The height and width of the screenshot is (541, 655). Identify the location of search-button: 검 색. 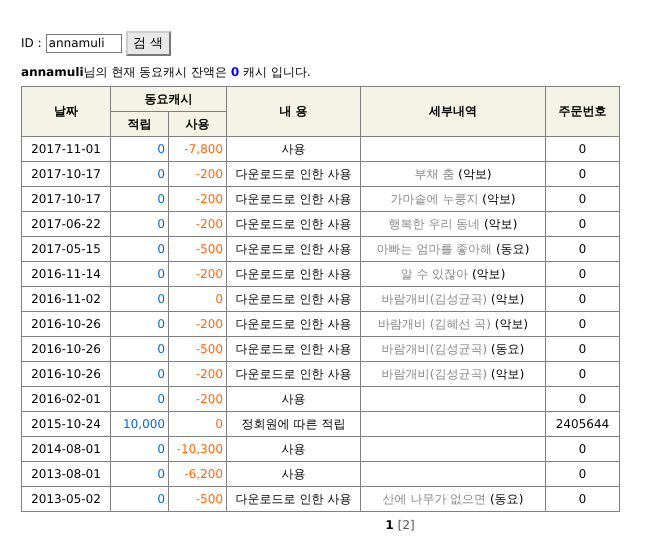
(148, 43).